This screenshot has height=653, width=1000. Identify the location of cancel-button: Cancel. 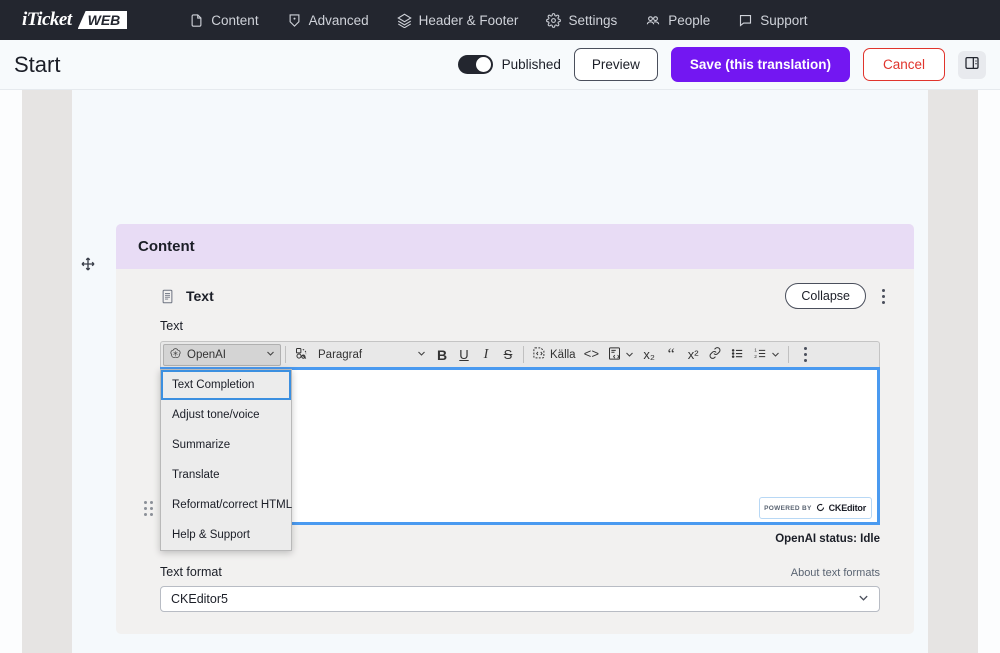
(903, 64).